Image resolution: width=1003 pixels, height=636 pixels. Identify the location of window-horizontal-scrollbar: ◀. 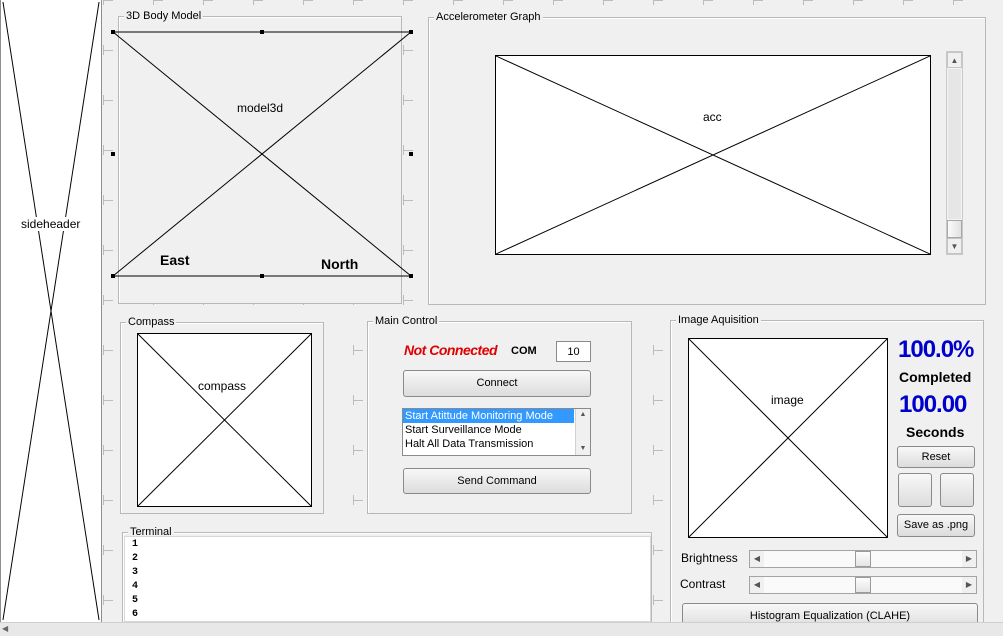
(501, 629).